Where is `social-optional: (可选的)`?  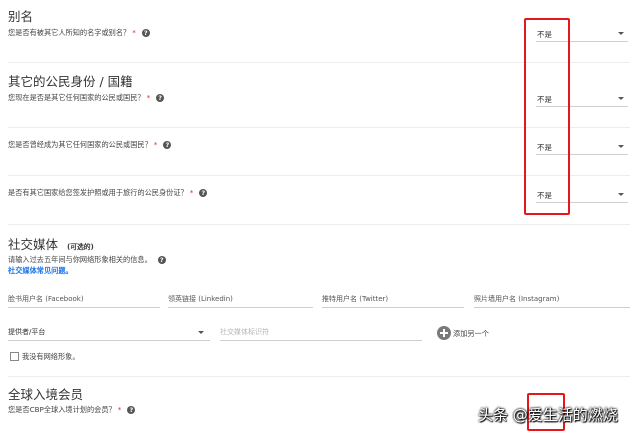 social-optional: (可选的) is located at coordinates (80, 247).